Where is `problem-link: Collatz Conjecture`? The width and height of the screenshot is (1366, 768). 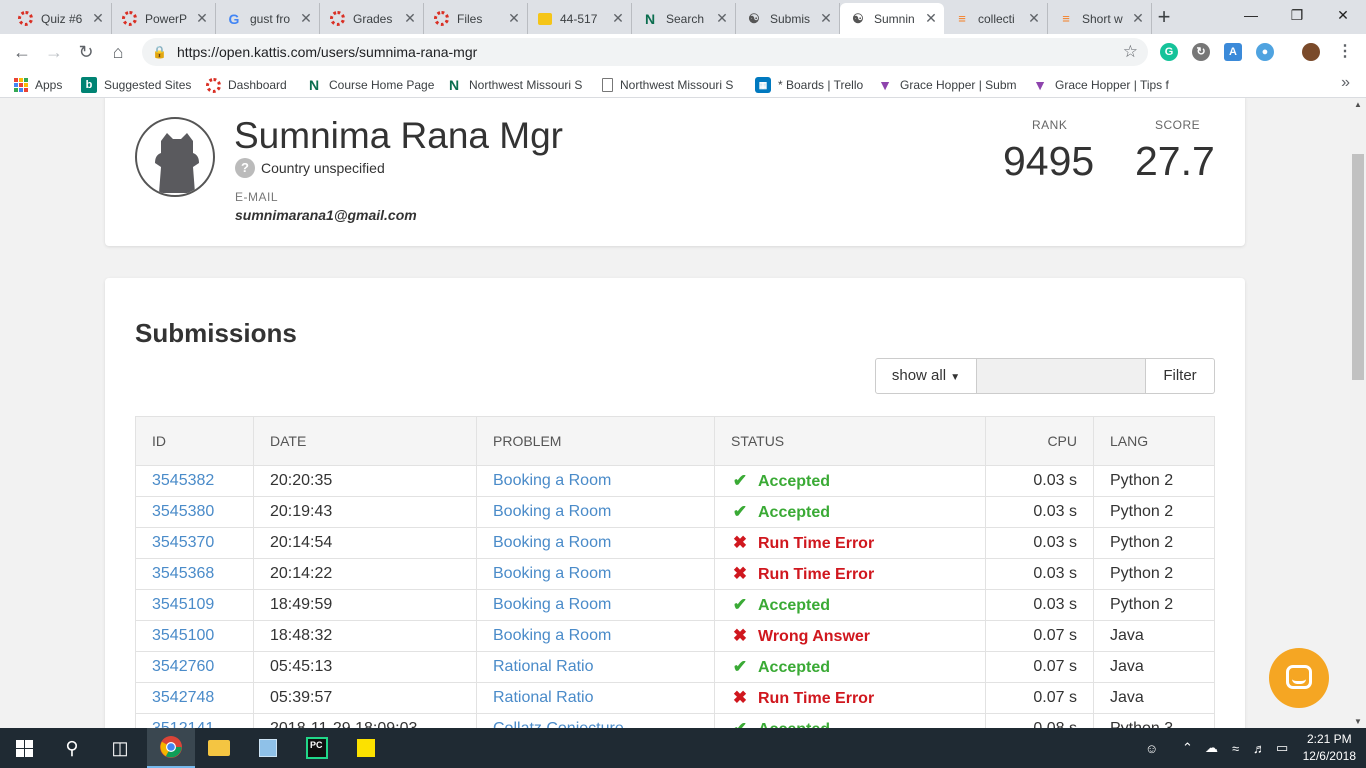
problem-link: Collatz Conjecture is located at coordinates (558, 724).